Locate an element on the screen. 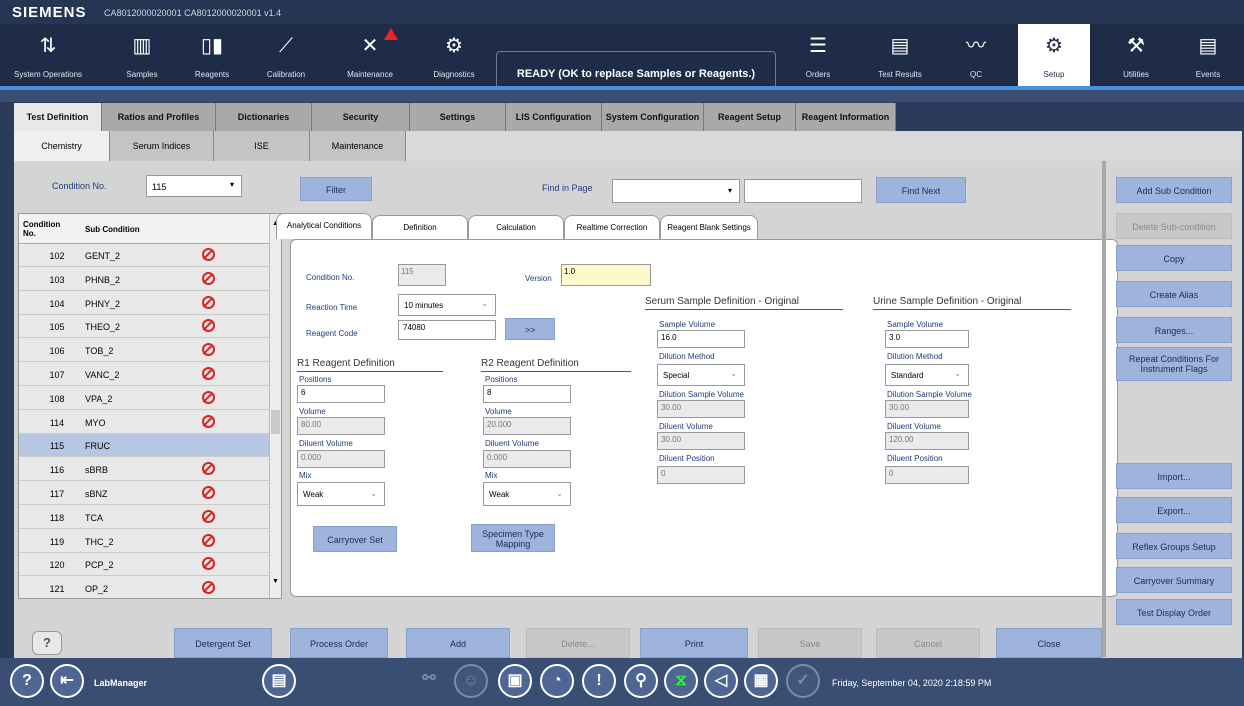 The height and width of the screenshot is (706, 1244). reagent-code-go-button: >> is located at coordinates (530, 329).